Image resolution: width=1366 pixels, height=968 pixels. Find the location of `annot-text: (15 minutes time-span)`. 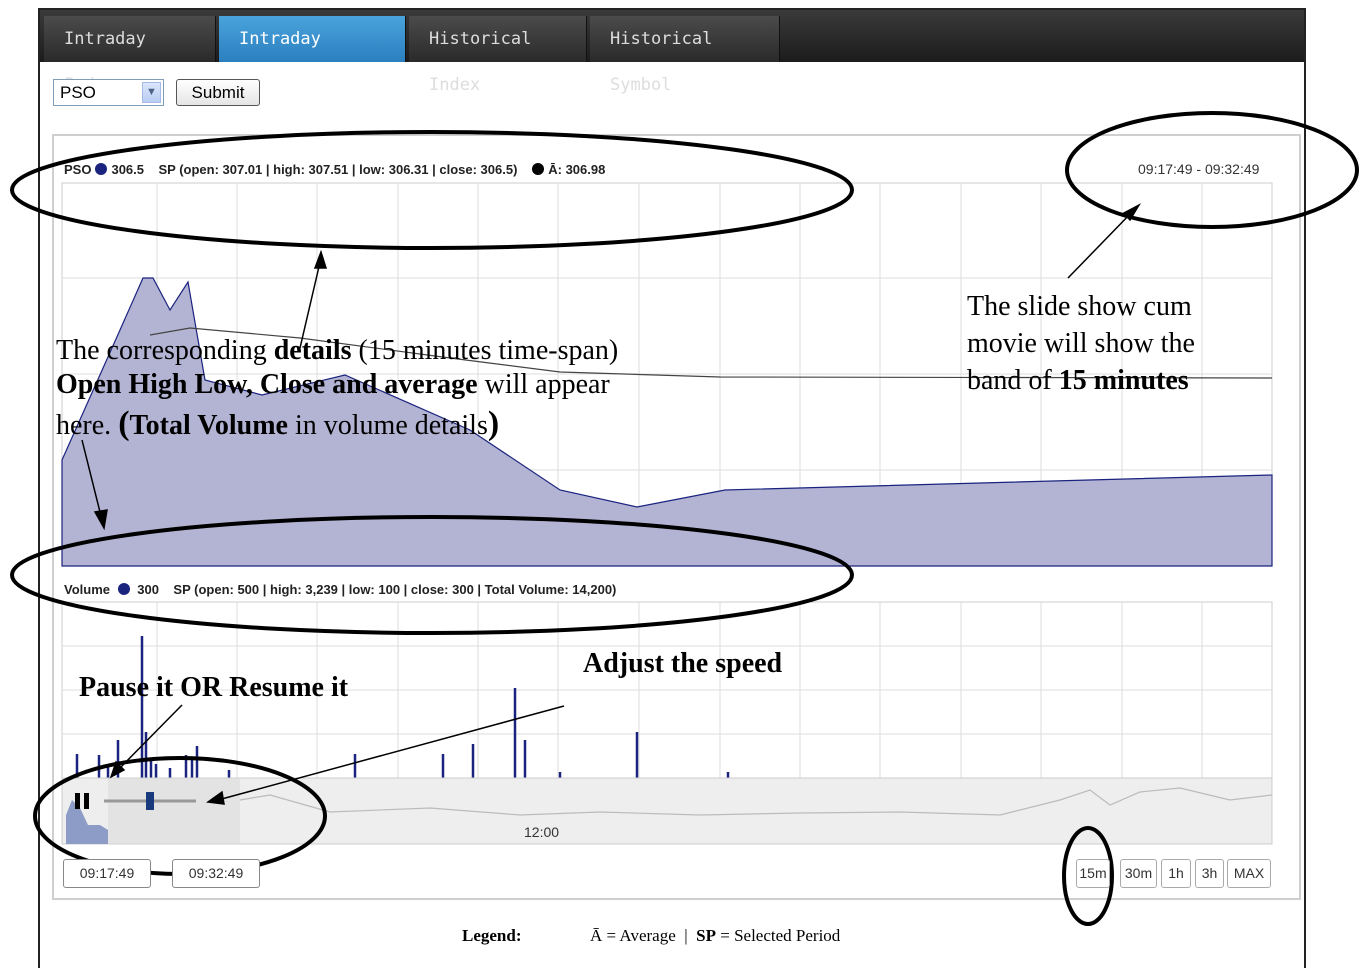

annot-text: (15 minutes time-span) is located at coordinates (485, 350).